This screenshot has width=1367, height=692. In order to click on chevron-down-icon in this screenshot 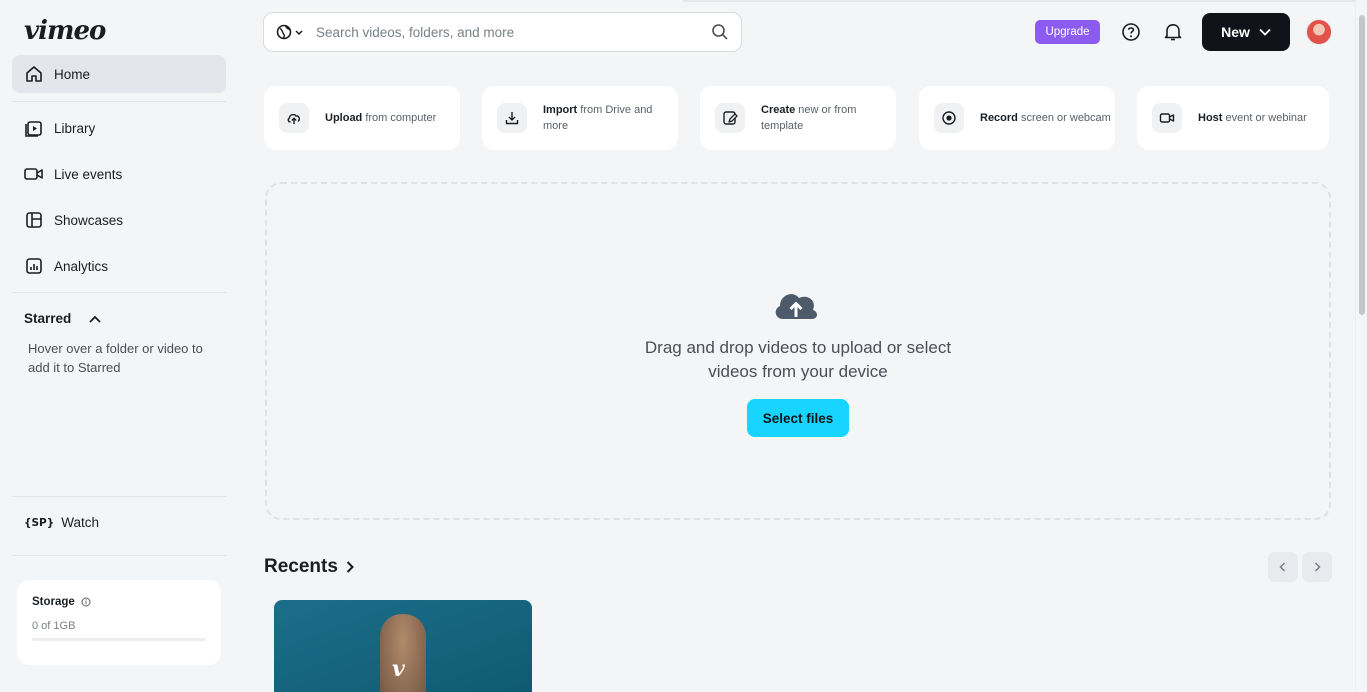, I will do `click(1265, 32)`.